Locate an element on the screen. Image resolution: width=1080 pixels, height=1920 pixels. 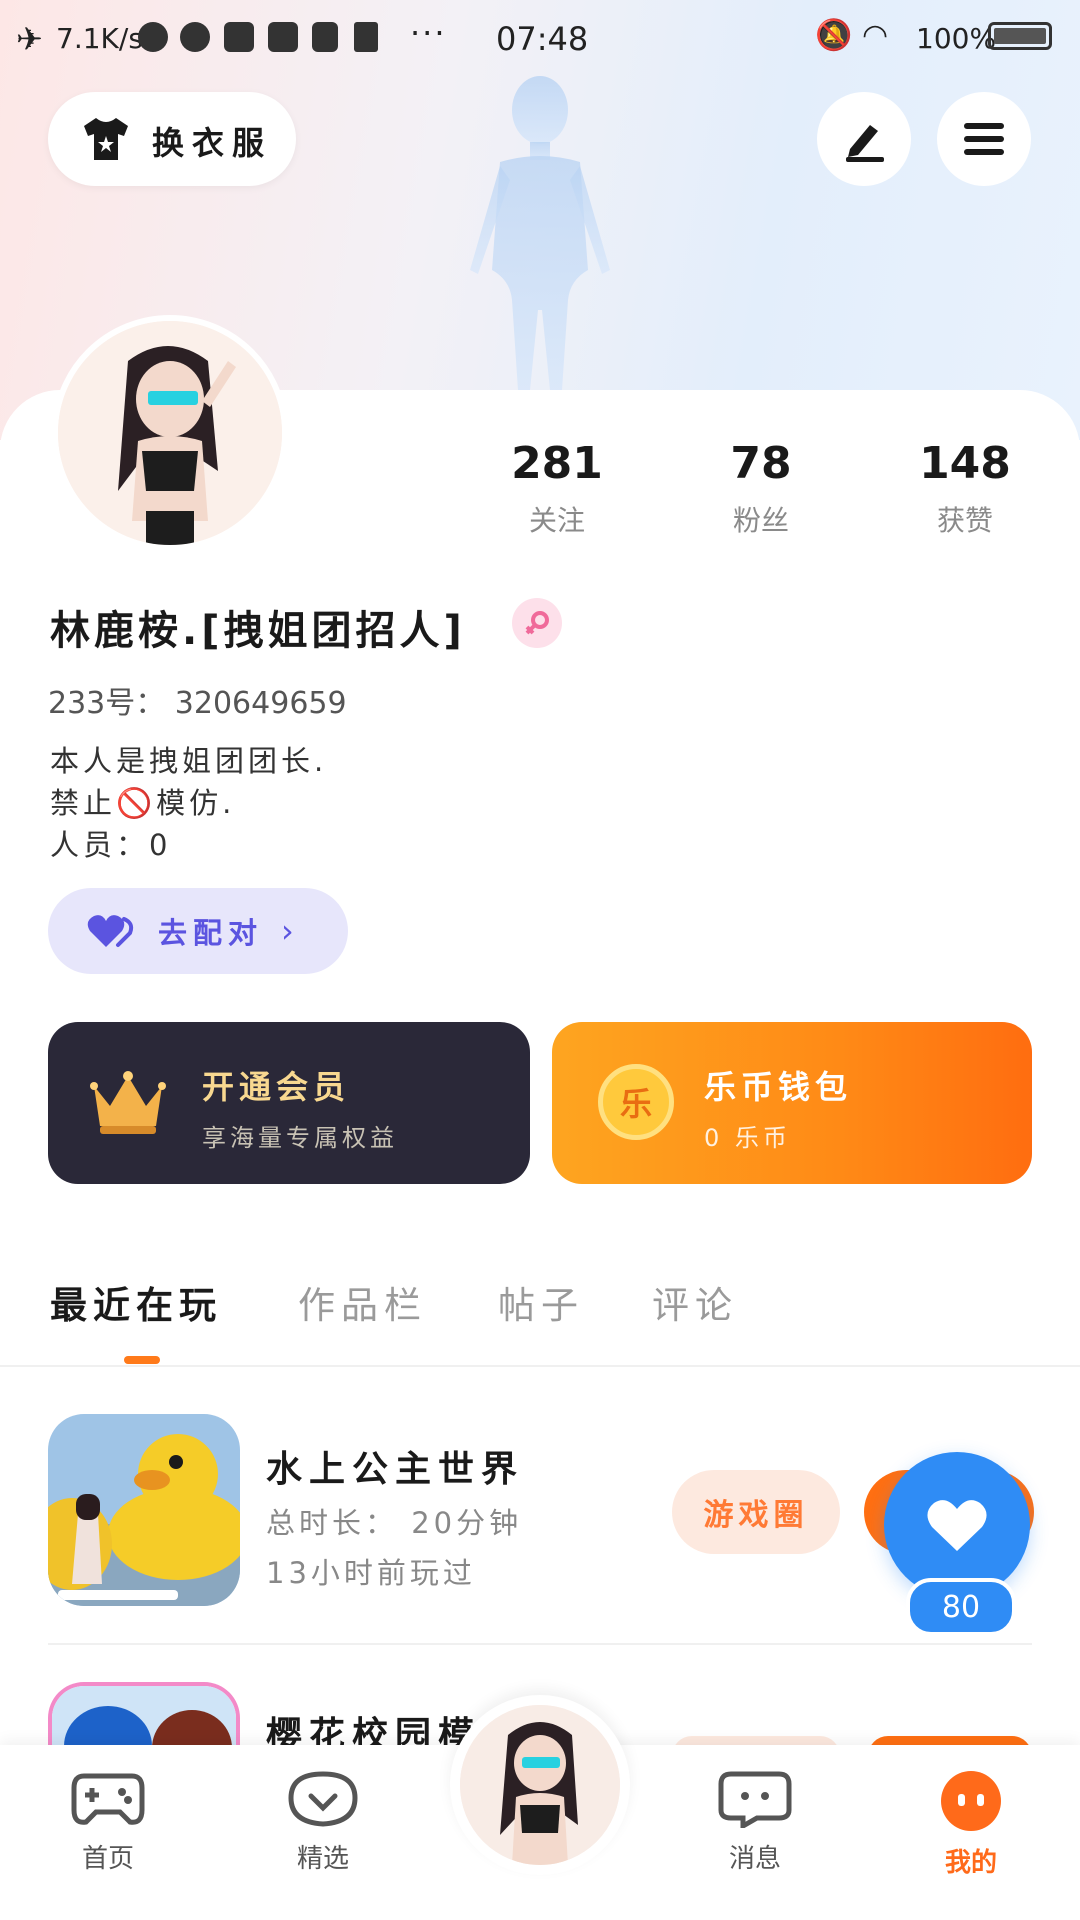
hamburger-icon is located at coordinates (984, 139).